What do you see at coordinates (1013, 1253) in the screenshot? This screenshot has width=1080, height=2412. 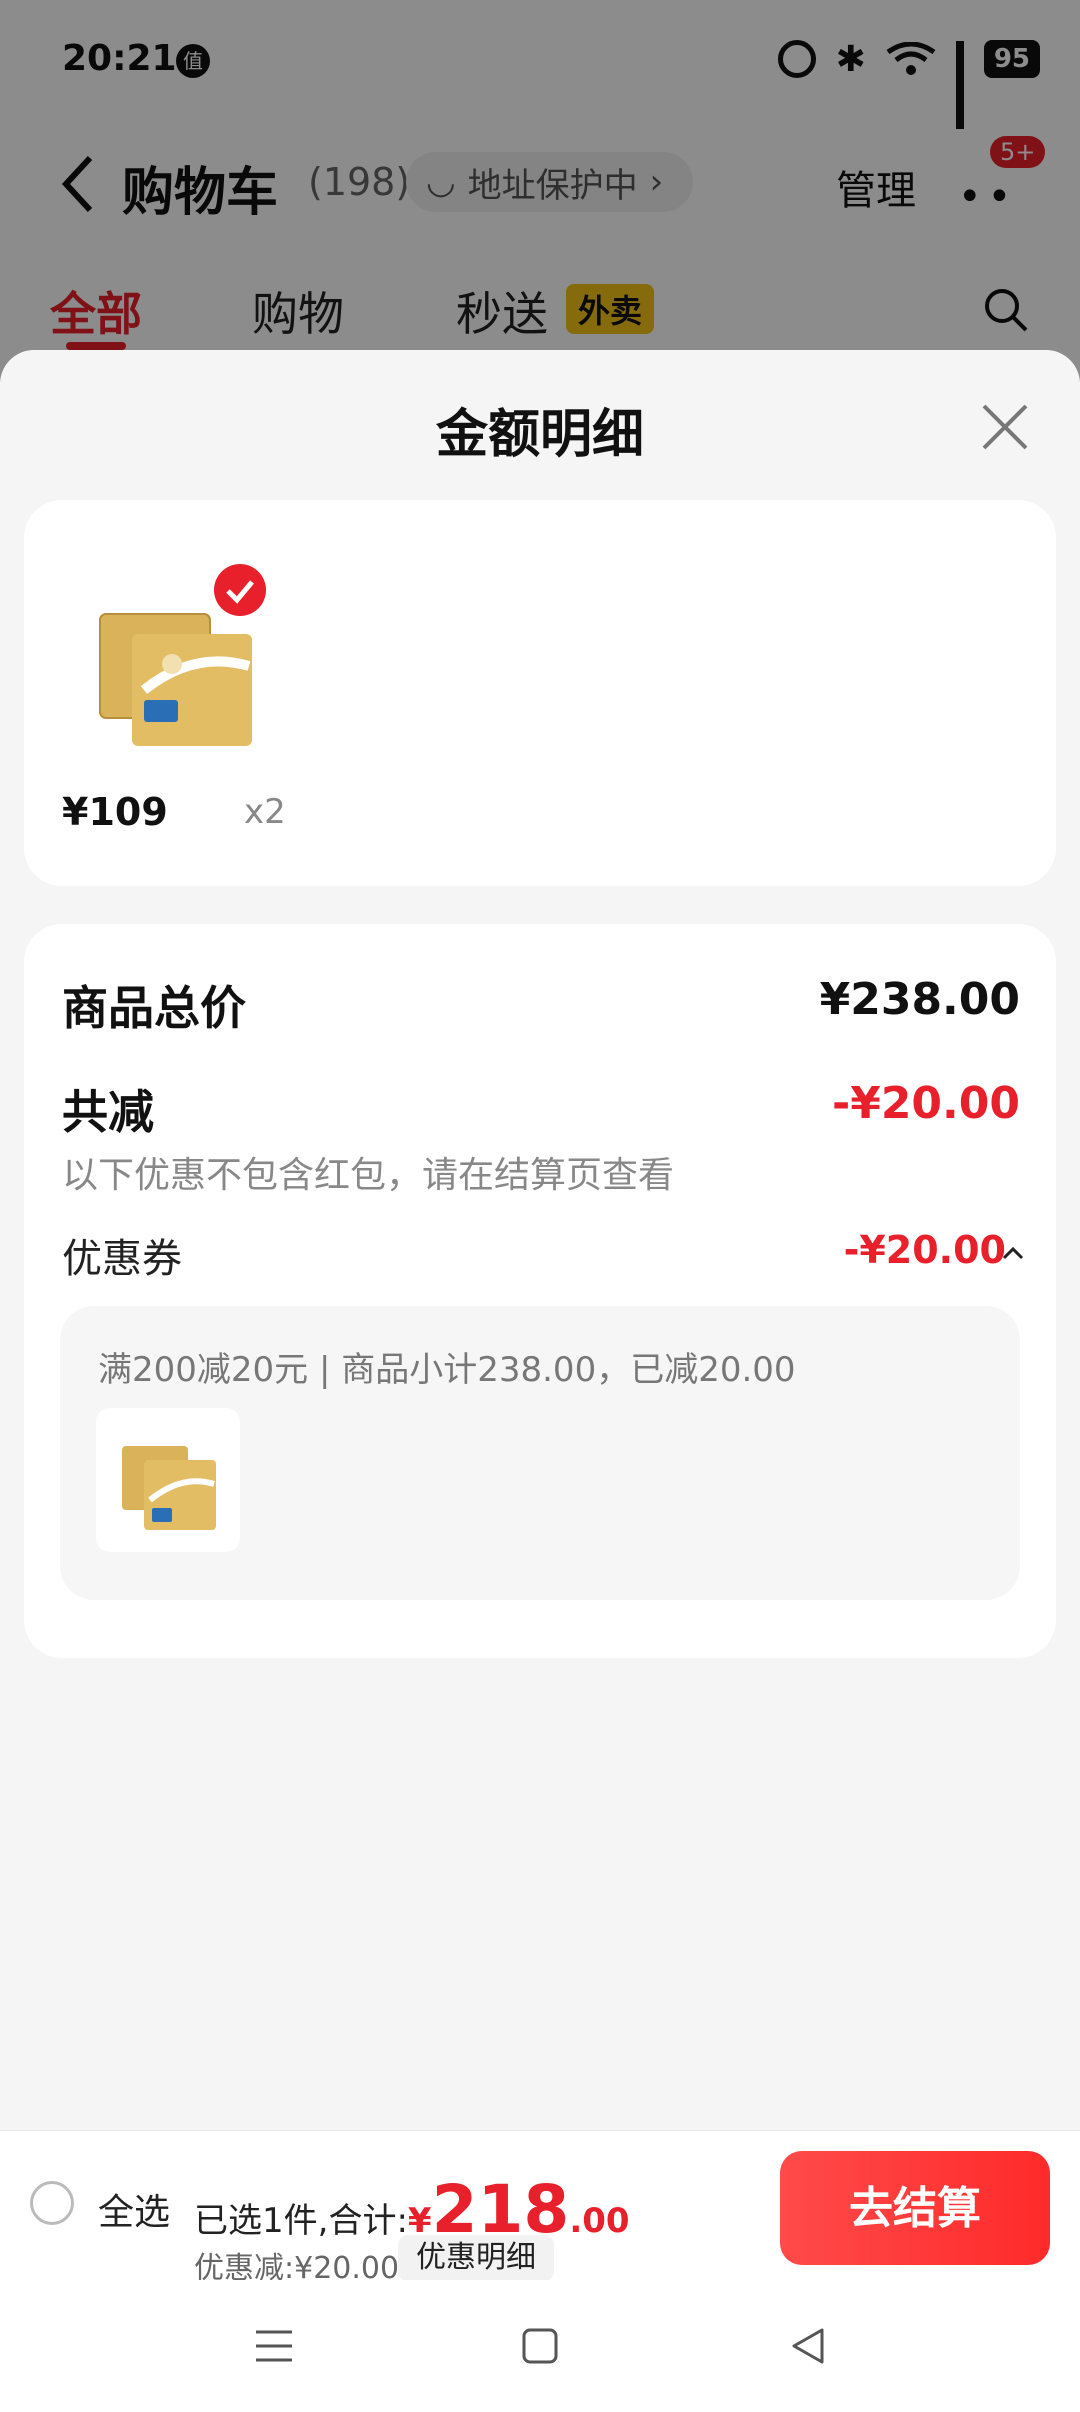 I see `chevron-up-icon` at bounding box center [1013, 1253].